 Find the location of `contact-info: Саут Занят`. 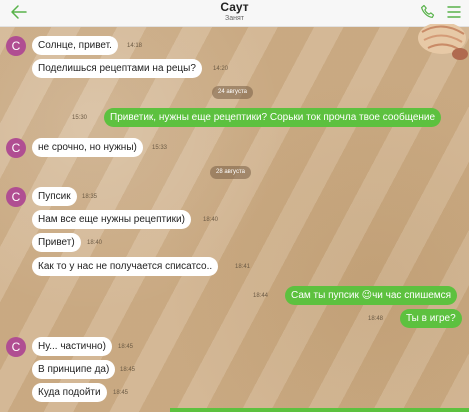

contact-info: Саут Занят is located at coordinates (234, 11).